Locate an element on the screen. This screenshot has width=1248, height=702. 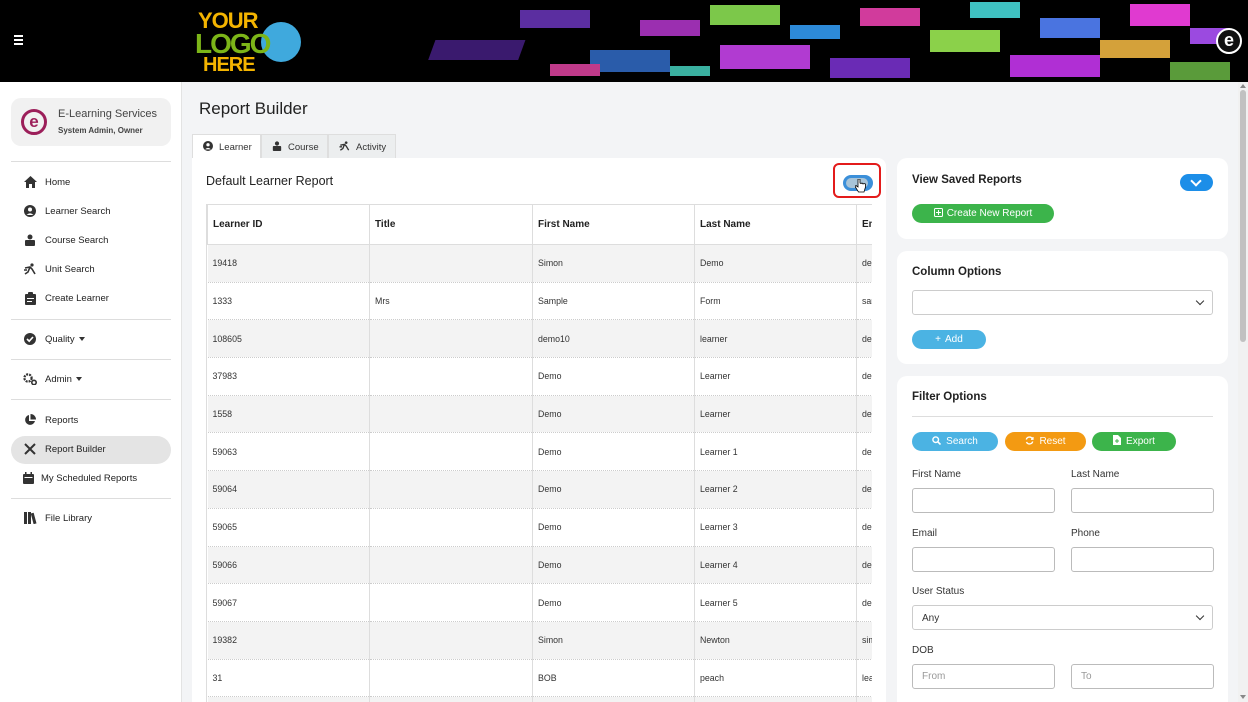
tab-course: Course is located at coordinates (294, 146).